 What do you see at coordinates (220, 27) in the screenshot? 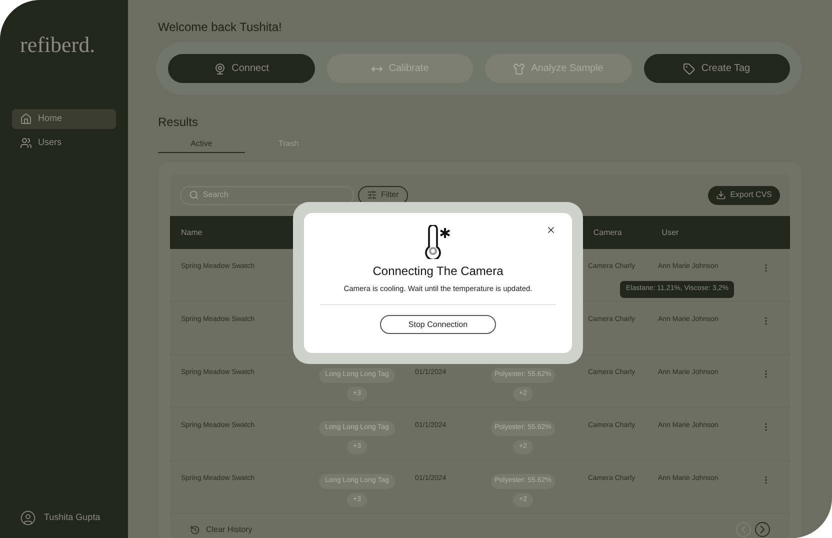
I see `greeting: Welcome back Tushita!` at bounding box center [220, 27].